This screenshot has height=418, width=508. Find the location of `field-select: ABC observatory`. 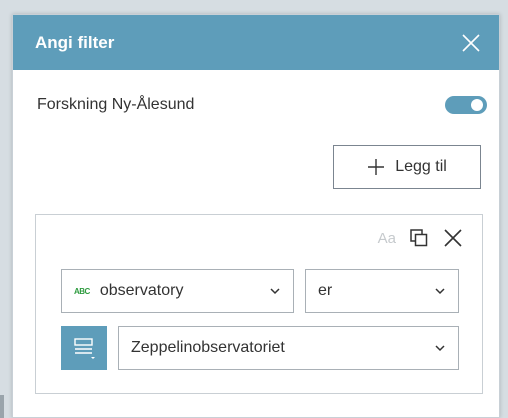

field-select: ABC observatory is located at coordinates (177, 291).